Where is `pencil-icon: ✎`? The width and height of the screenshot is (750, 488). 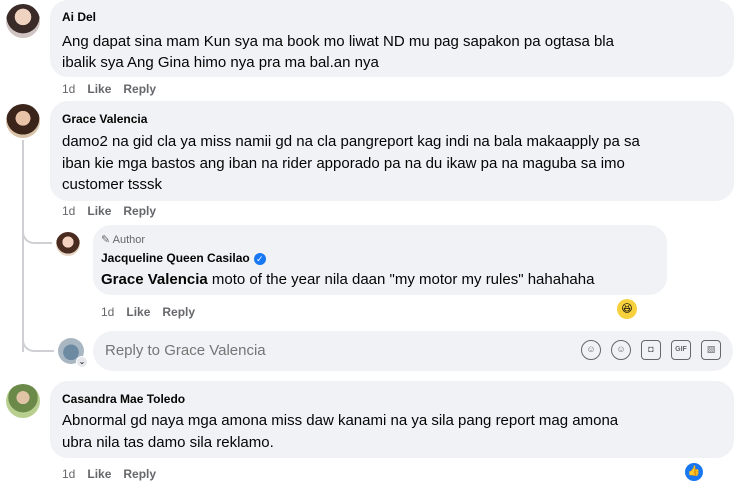 pencil-icon: ✎ is located at coordinates (106, 240).